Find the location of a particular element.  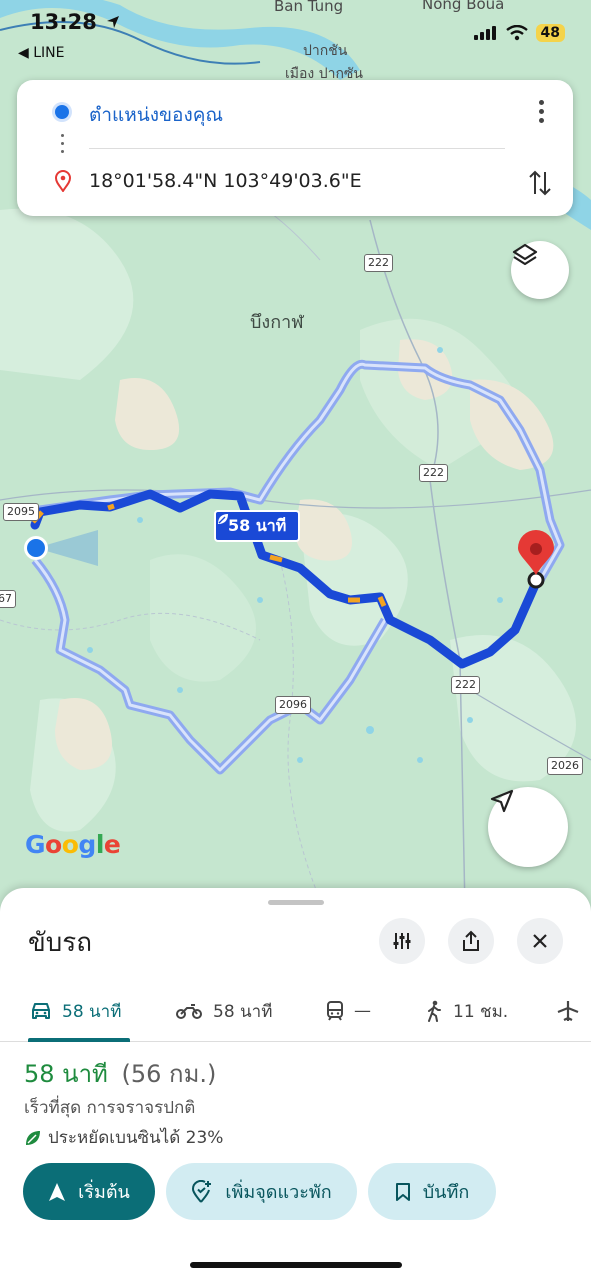

layers-button is located at coordinates (540, 270).